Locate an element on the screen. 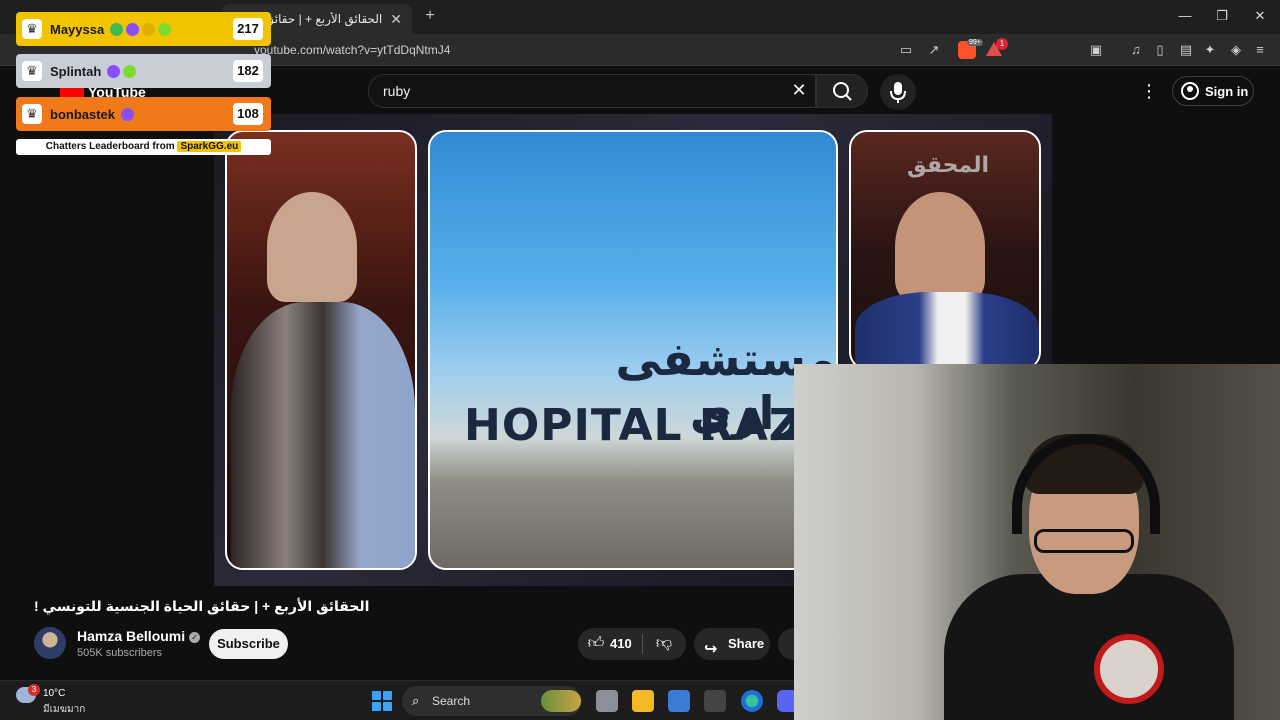 This screenshot has height=720, width=1280. share-label: Share is located at coordinates (746, 643).